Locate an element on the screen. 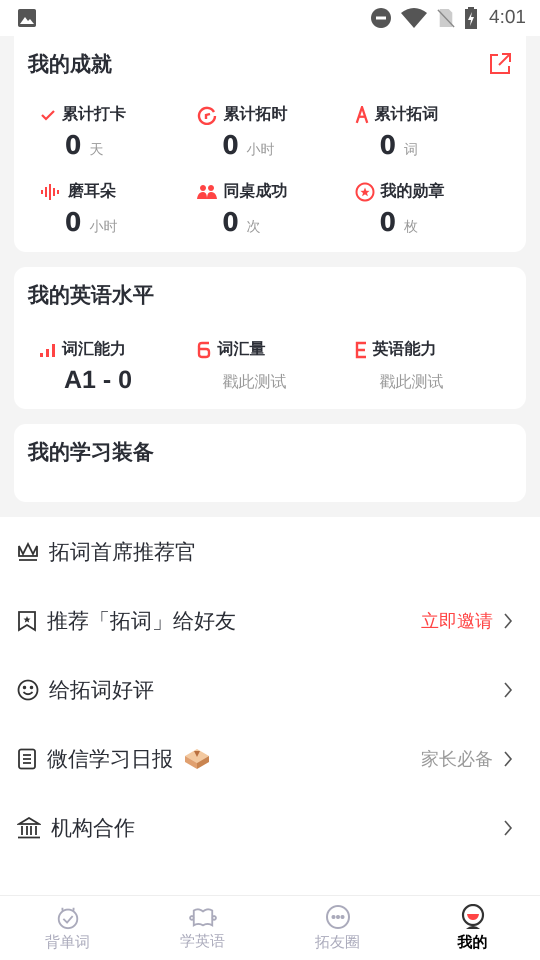 This screenshot has width=540, height=960. stat-unit: 词 is located at coordinates (411, 150).